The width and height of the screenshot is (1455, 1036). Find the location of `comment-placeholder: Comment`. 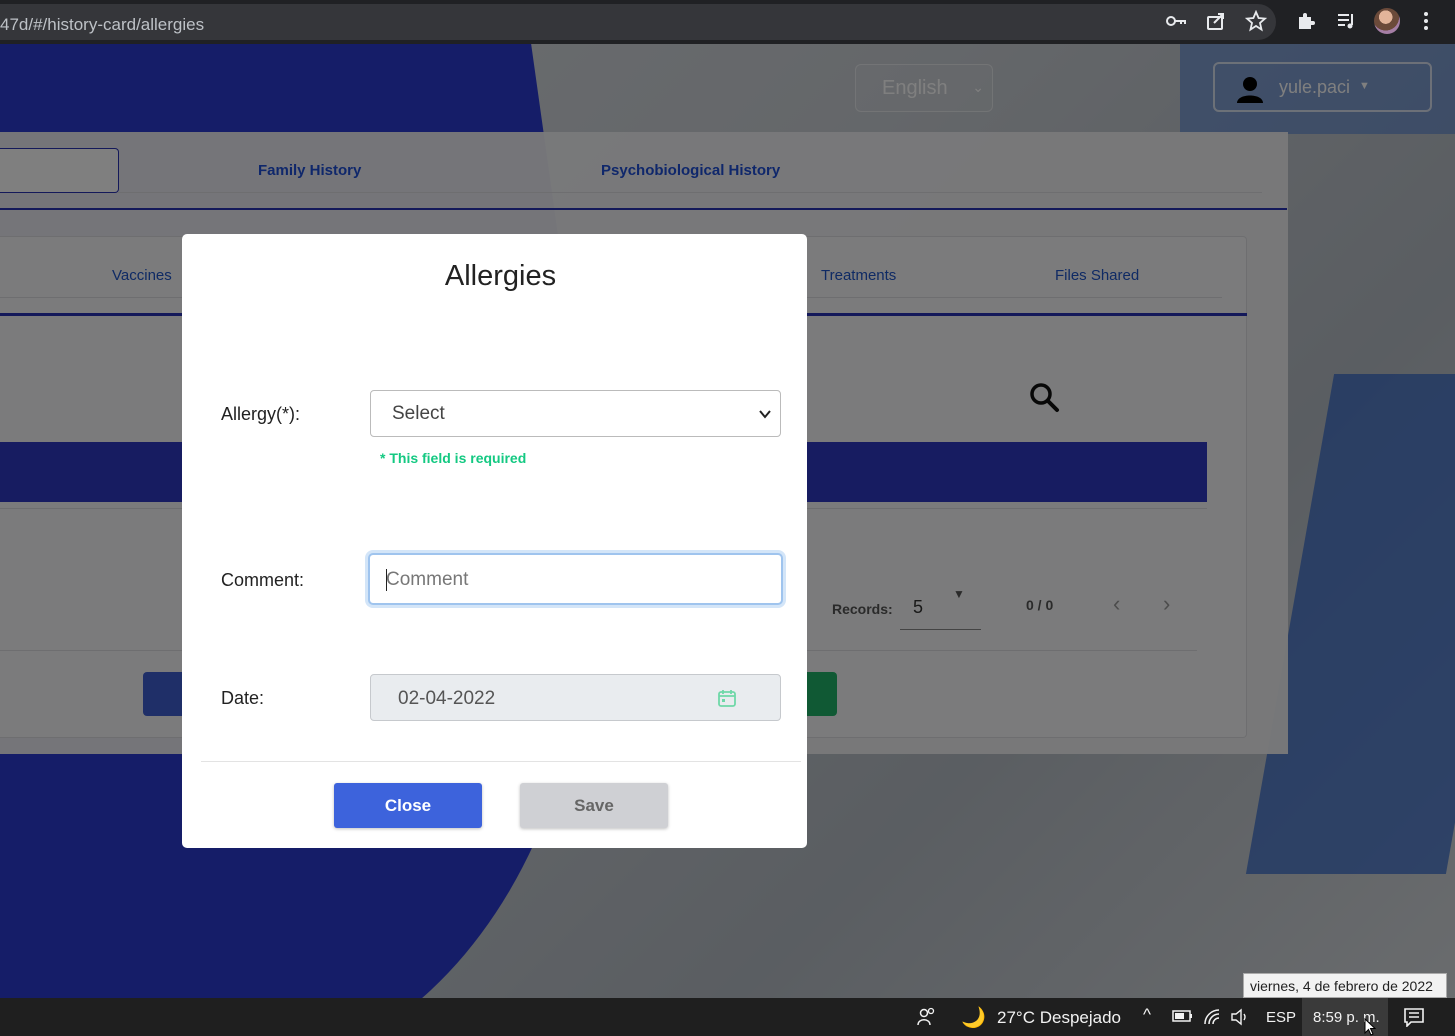

comment-placeholder: Comment is located at coordinates (427, 579).